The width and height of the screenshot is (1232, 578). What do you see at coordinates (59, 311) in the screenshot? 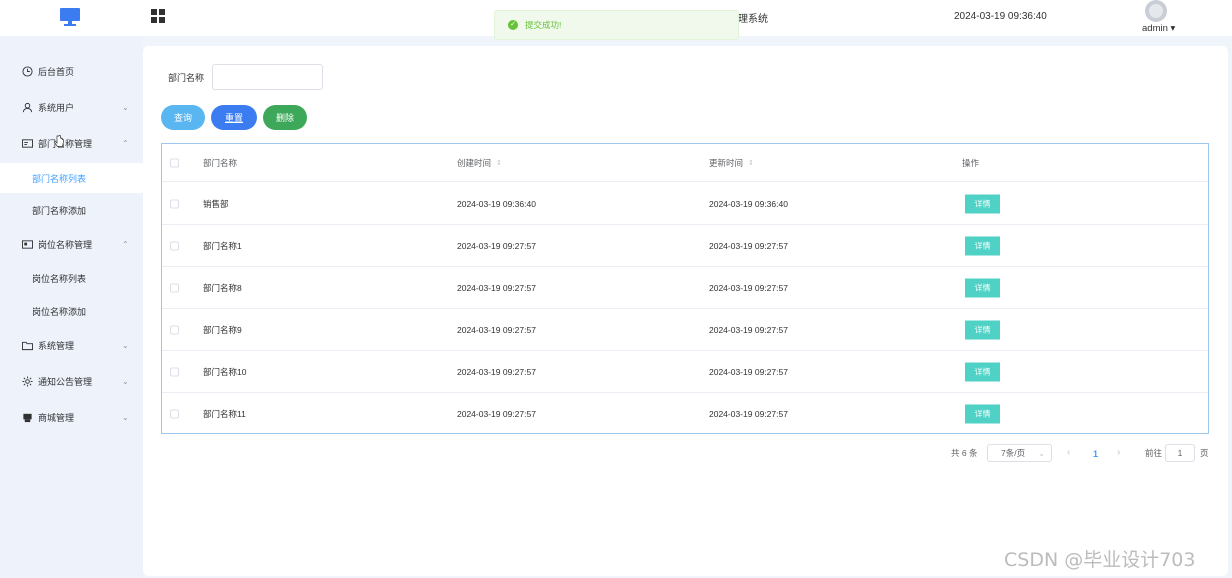
I see `sidebar-subitem-label: 岗位名称添加` at bounding box center [59, 311].